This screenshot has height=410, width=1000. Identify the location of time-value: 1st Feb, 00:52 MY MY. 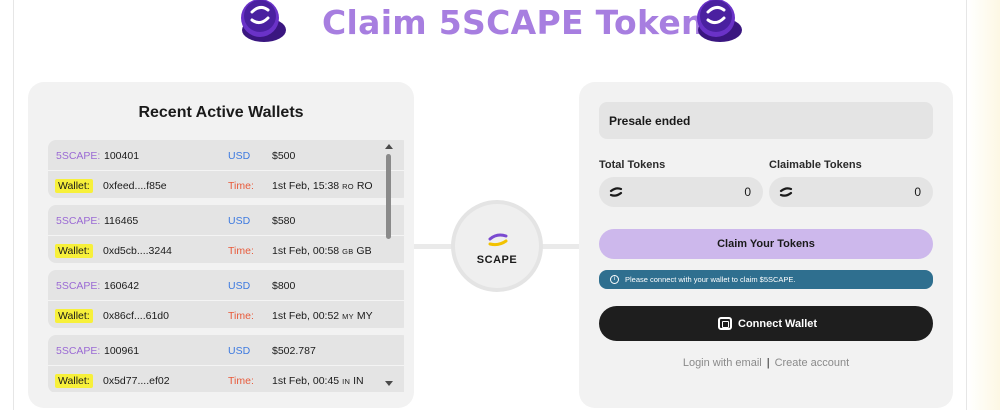
(322, 316).